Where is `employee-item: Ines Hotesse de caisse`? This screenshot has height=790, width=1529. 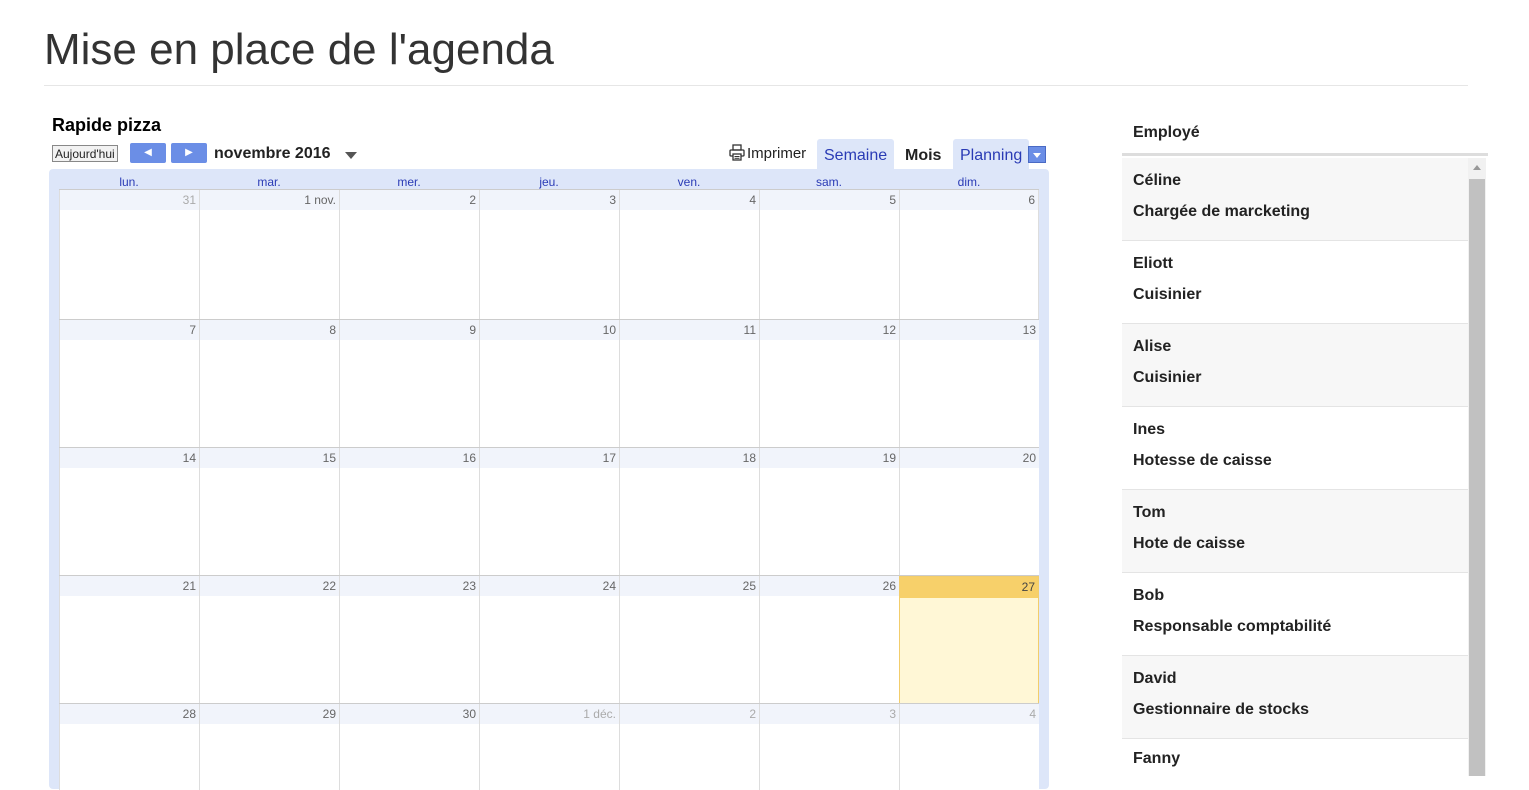
employee-item: Ines Hotesse de caisse is located at coordinates (1295, 448).